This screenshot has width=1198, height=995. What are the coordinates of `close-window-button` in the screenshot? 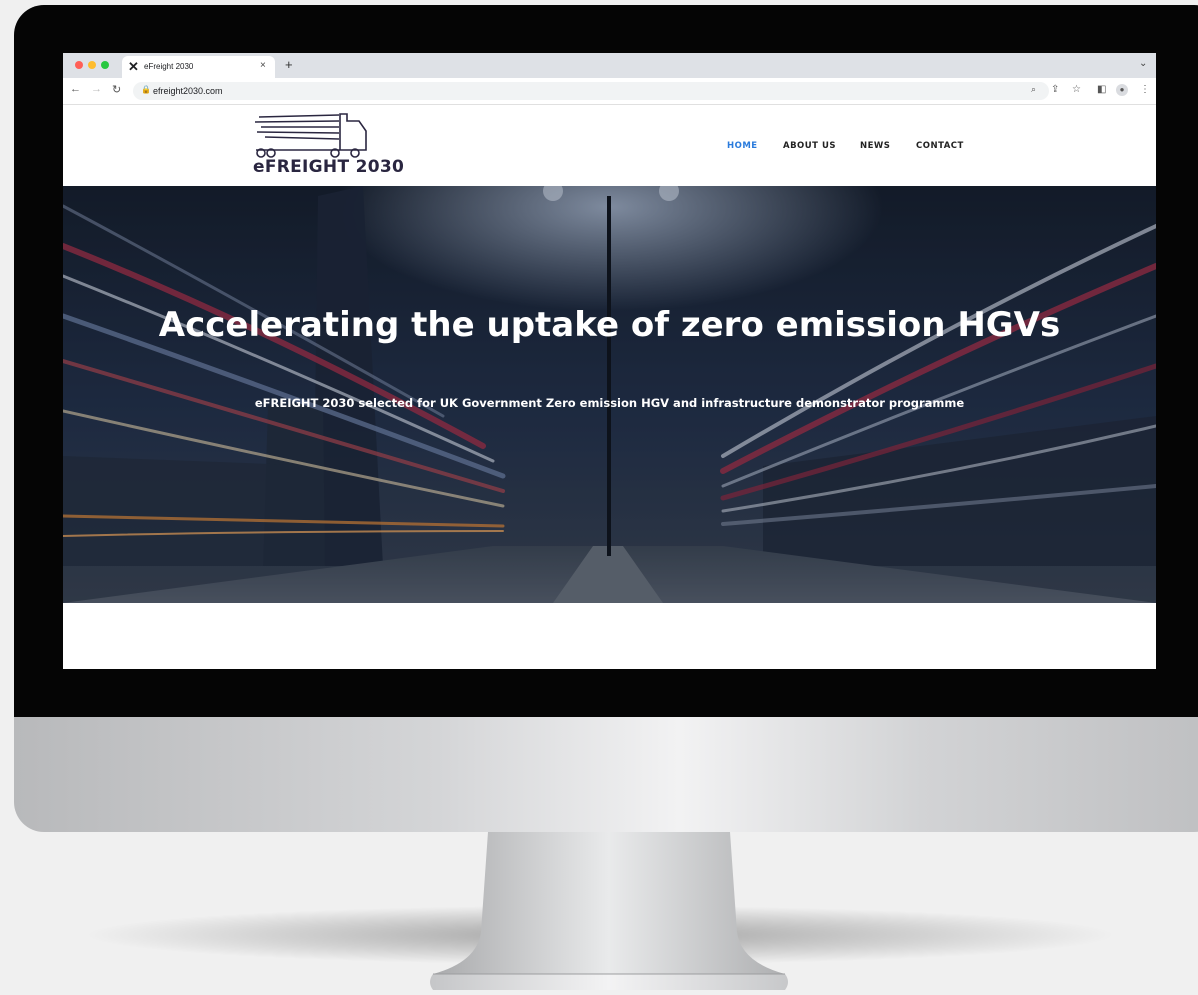 It's located at (79, 65).